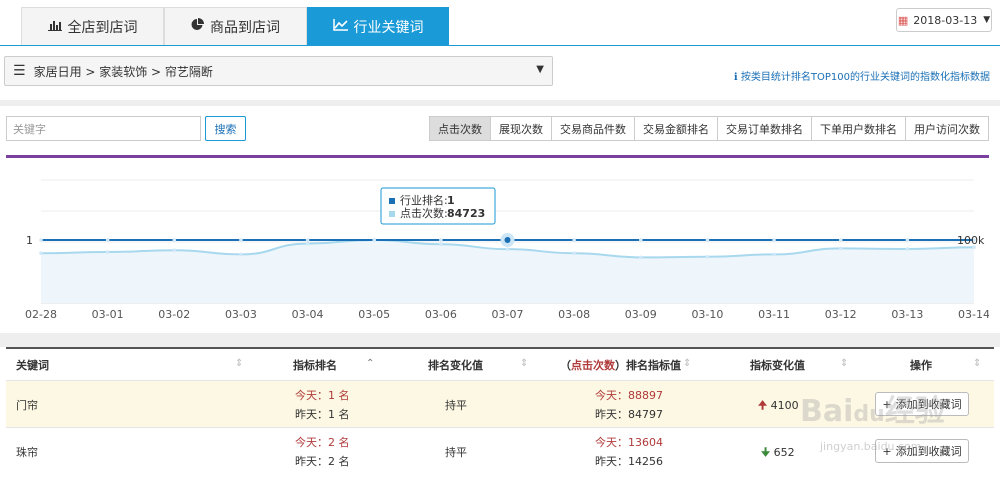 This screenshot has width=1000, height=480. I want to click on left-axis-label: 1, so click(29, 240).